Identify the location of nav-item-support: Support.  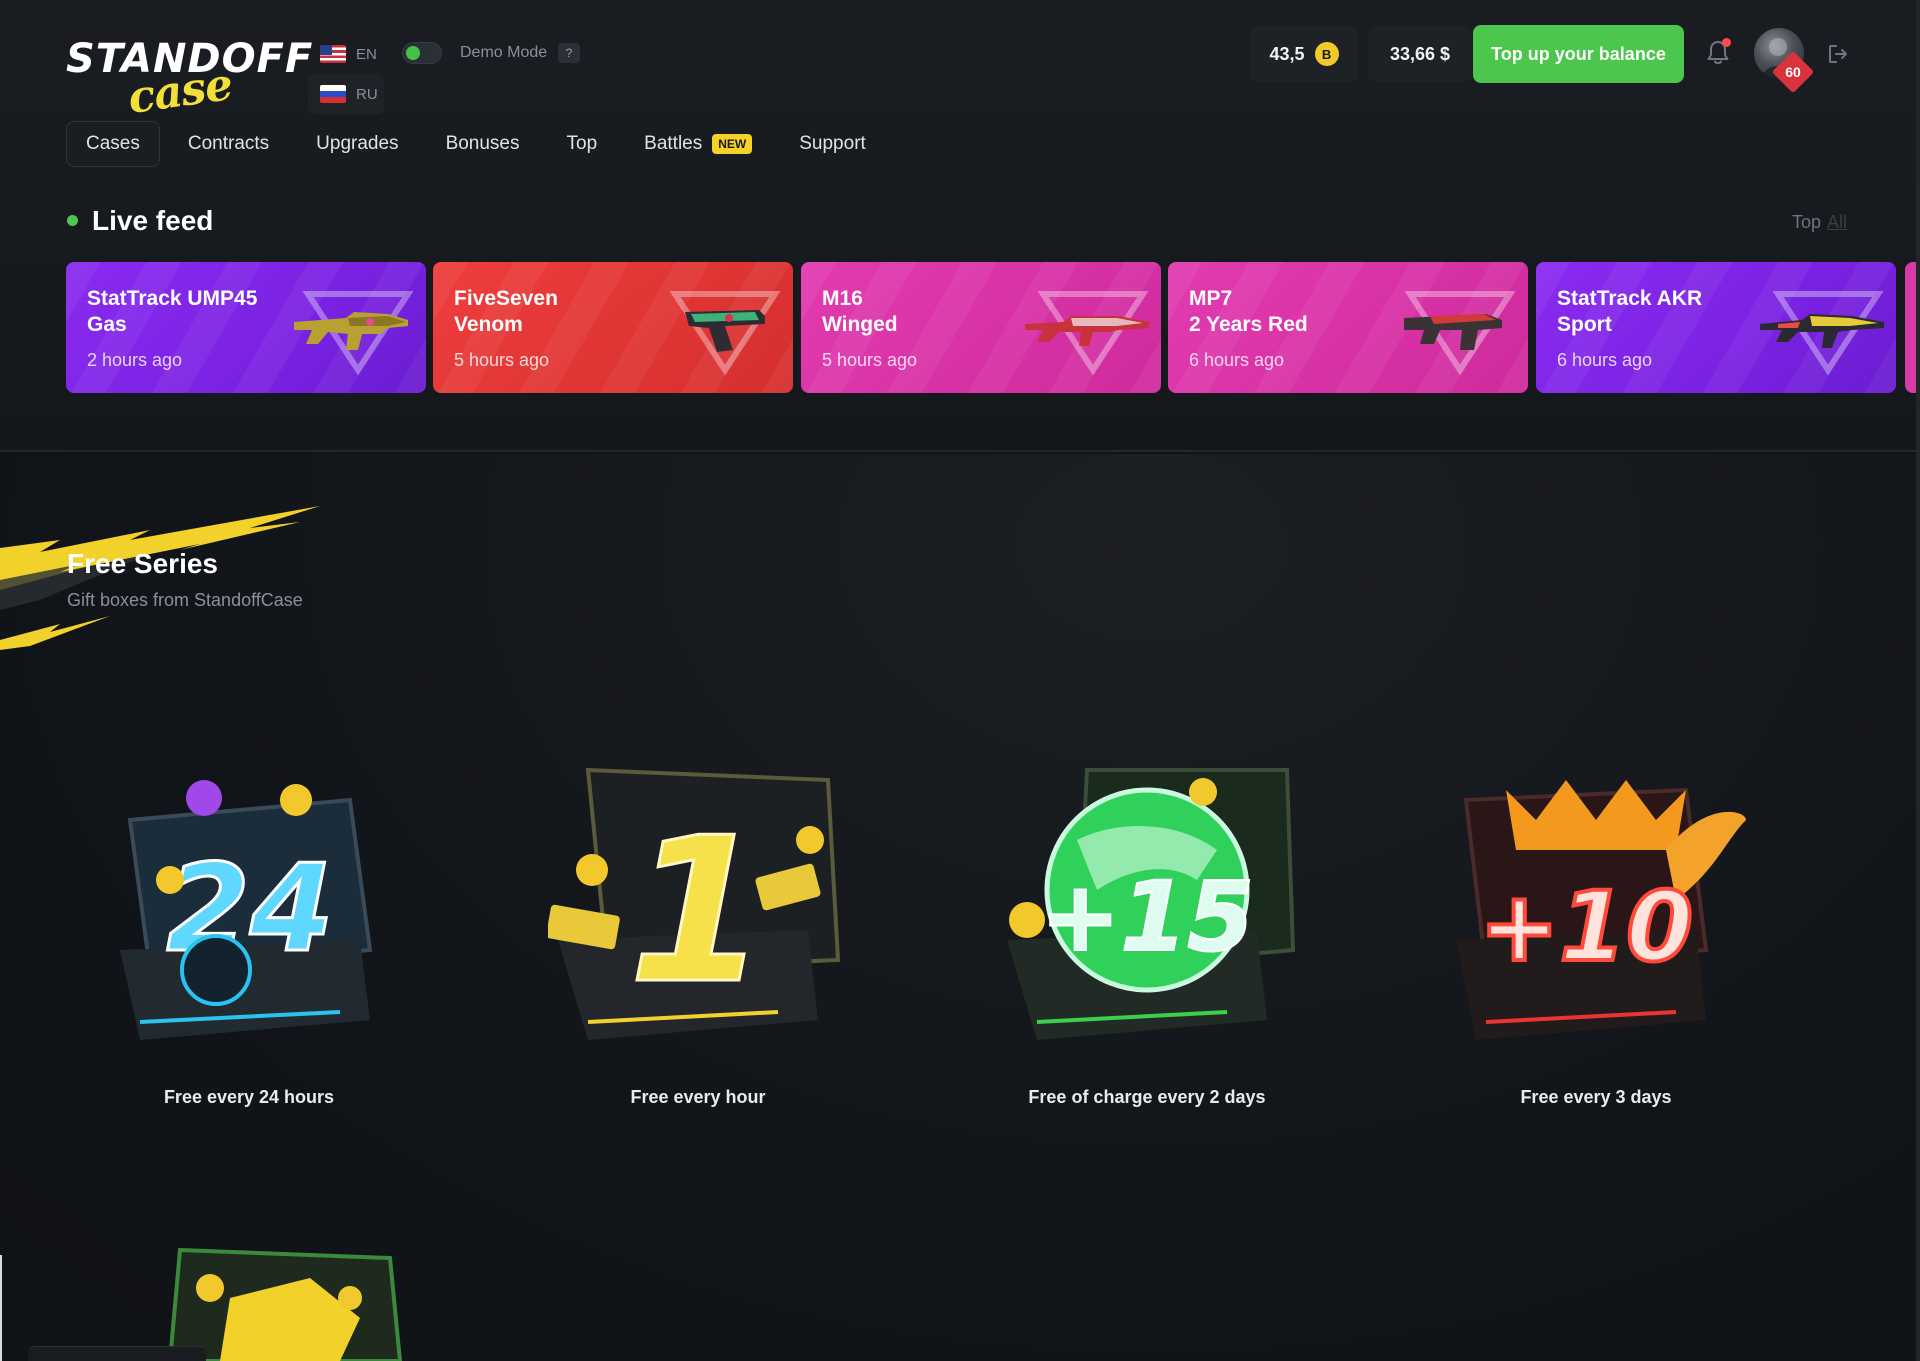
(832, 144).